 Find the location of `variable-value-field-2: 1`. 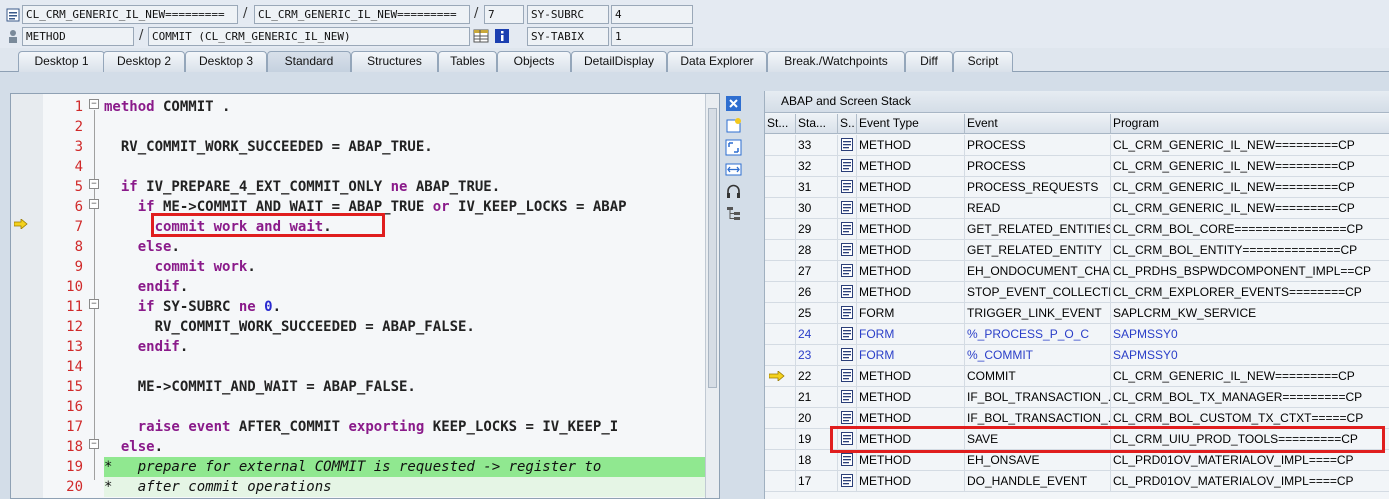

variable-value-field-2: 1 is located at coordinates (652, 36).